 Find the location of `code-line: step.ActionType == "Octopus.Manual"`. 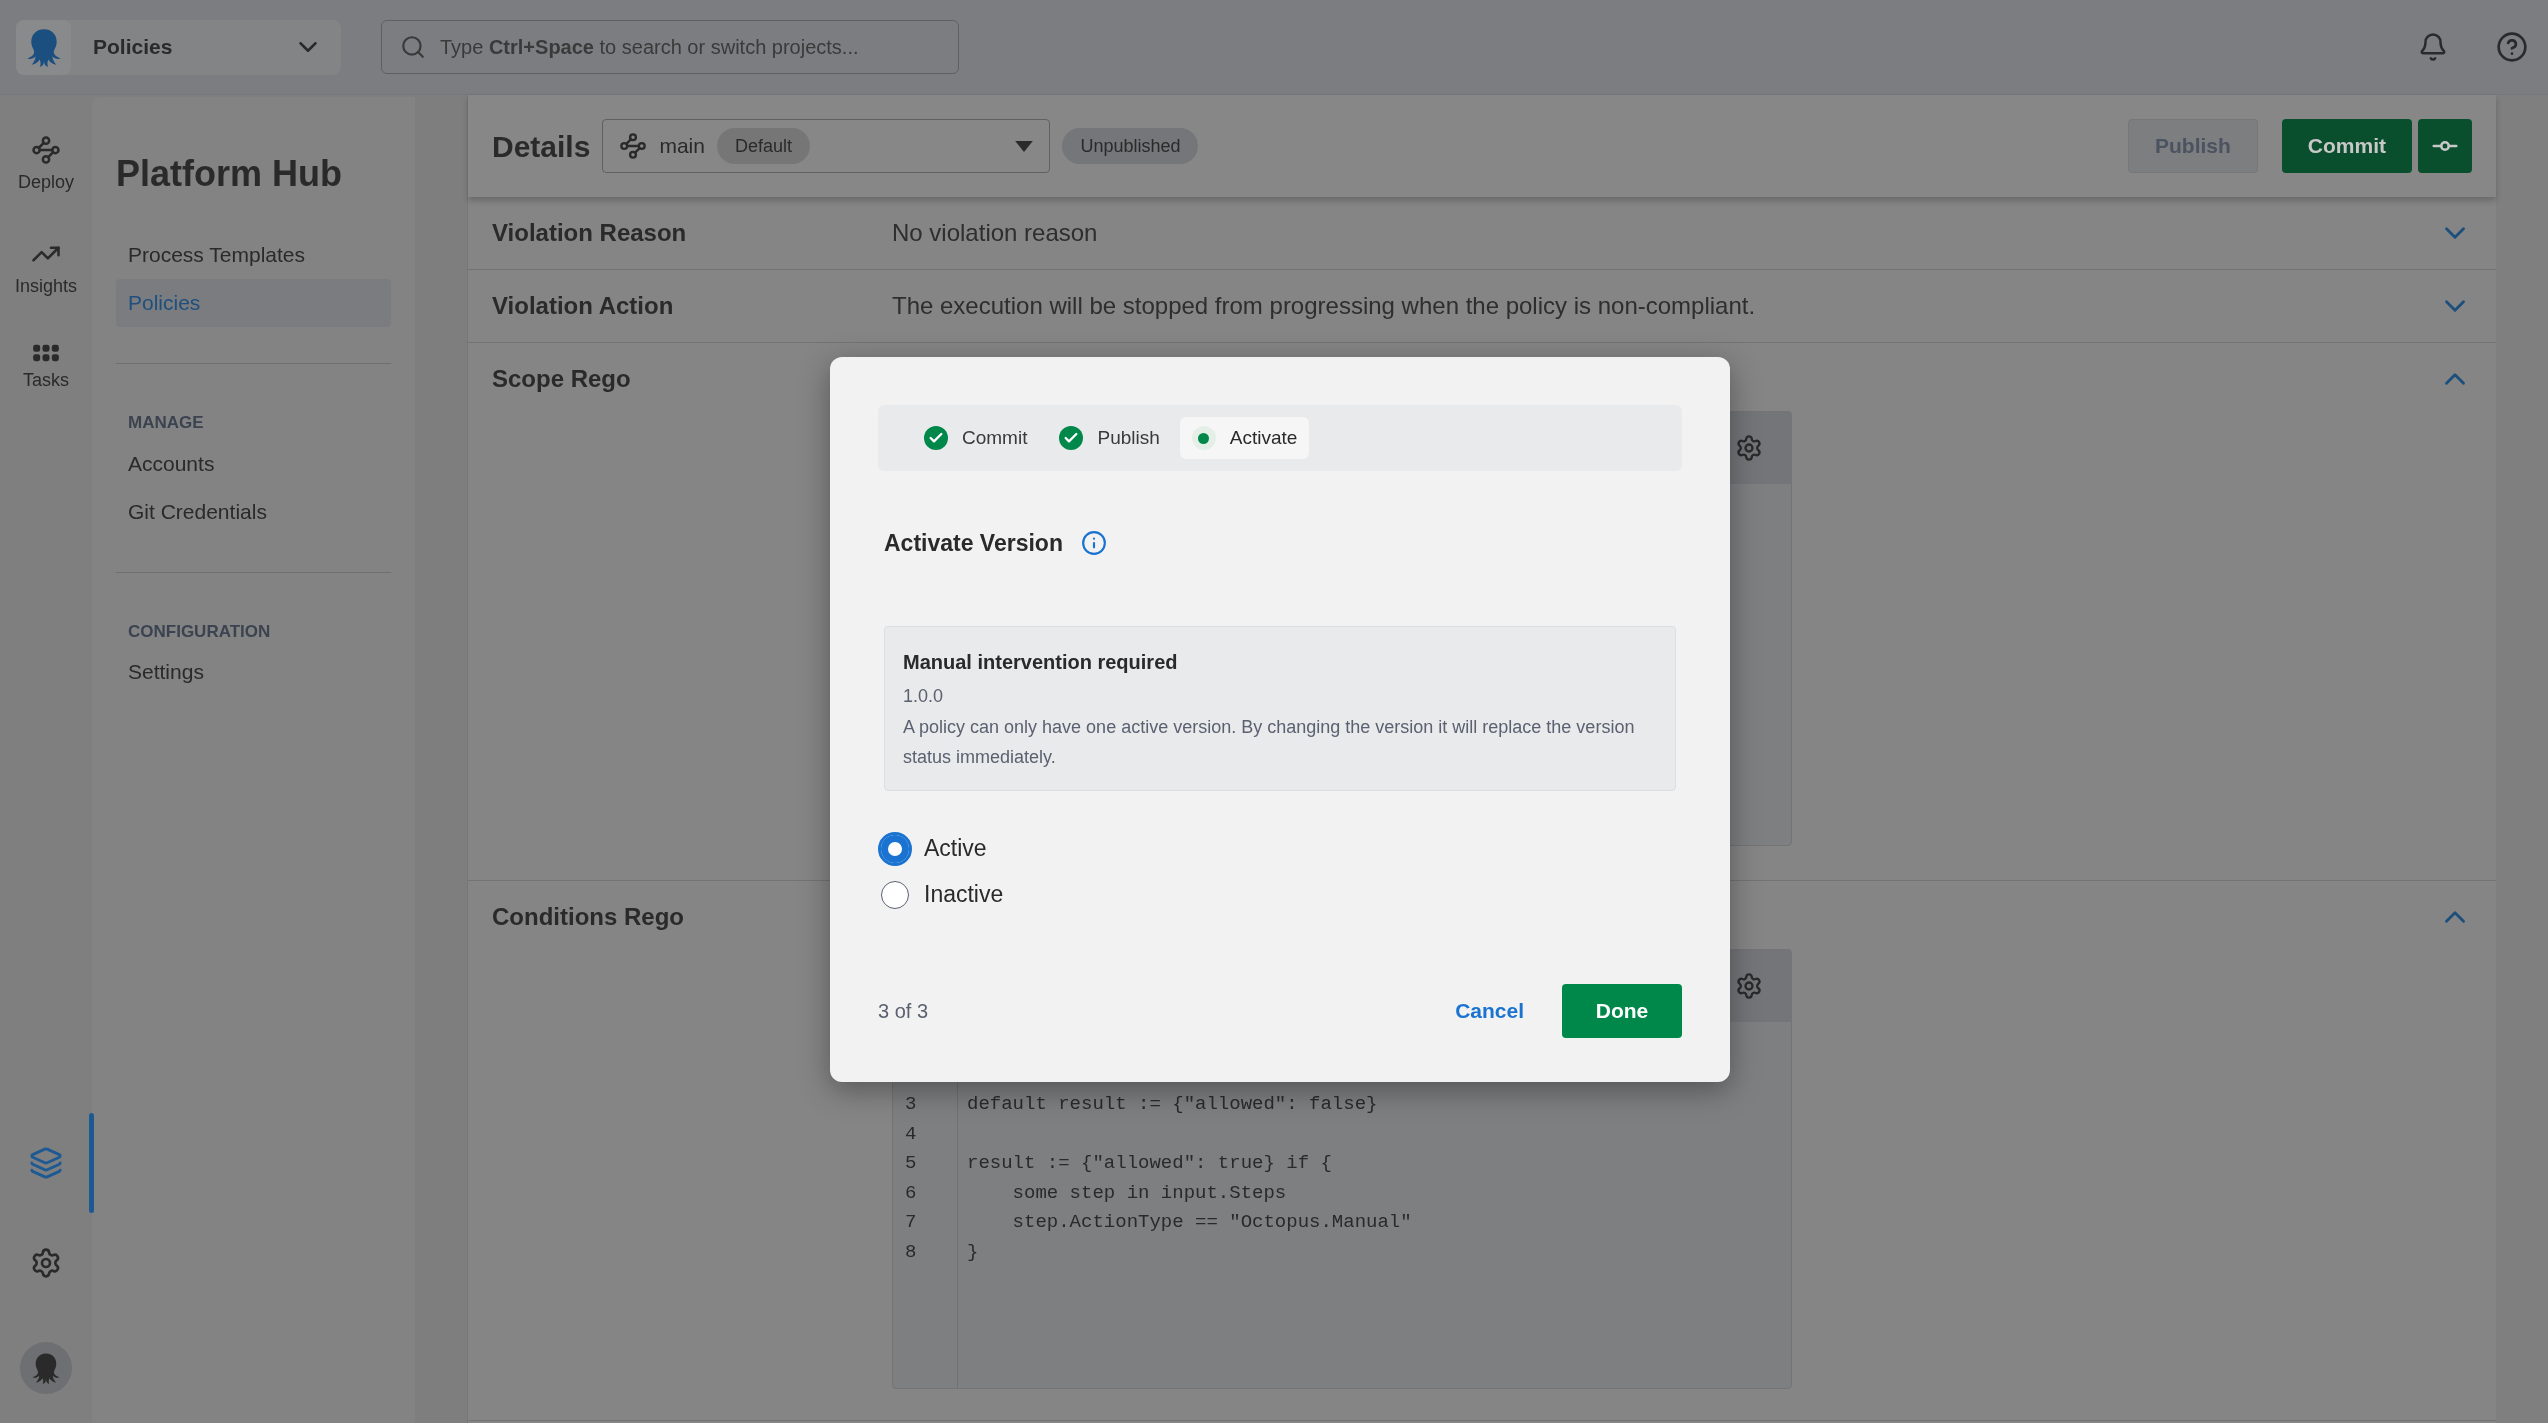

code-line: step.ActionType == "Octopus.Manual" is located at coordinates (1211, 1222).